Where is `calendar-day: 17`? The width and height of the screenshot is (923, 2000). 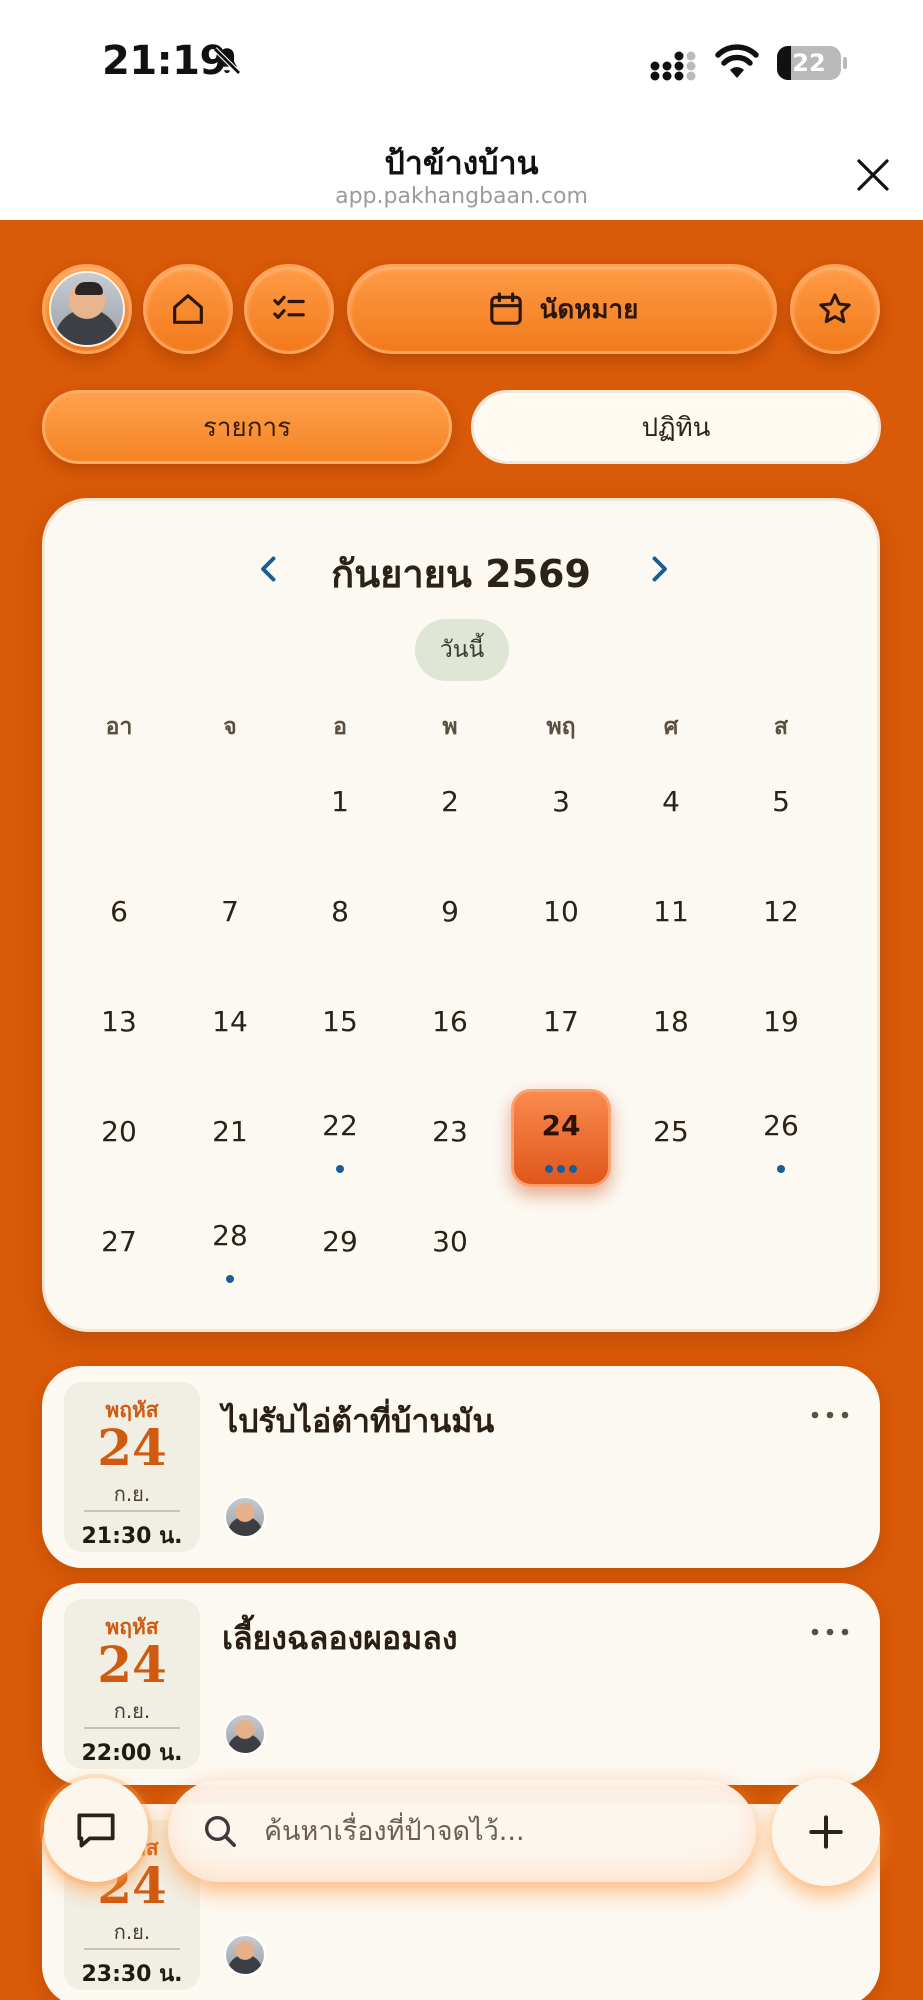 calendar-day: 17 is located at coordinates (561, 1029).